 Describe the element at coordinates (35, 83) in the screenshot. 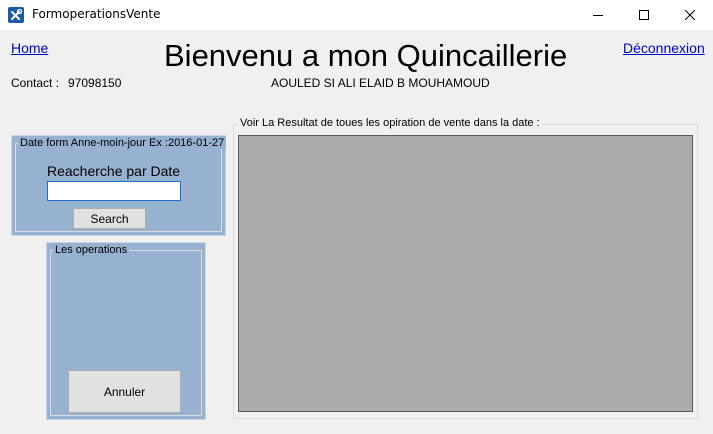

I see `contact-label: Contact :` at that location.